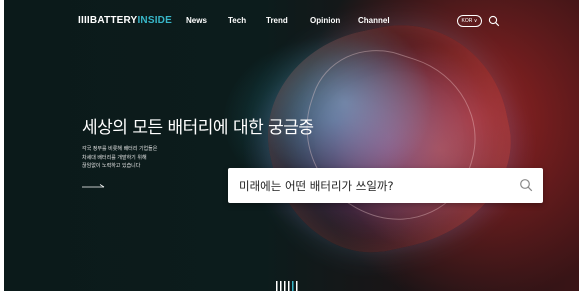  What do you see at coordinates (469, 21) in the screenshot?
I see `language-selector: KOR ∨` at bounding box center [469, 21].